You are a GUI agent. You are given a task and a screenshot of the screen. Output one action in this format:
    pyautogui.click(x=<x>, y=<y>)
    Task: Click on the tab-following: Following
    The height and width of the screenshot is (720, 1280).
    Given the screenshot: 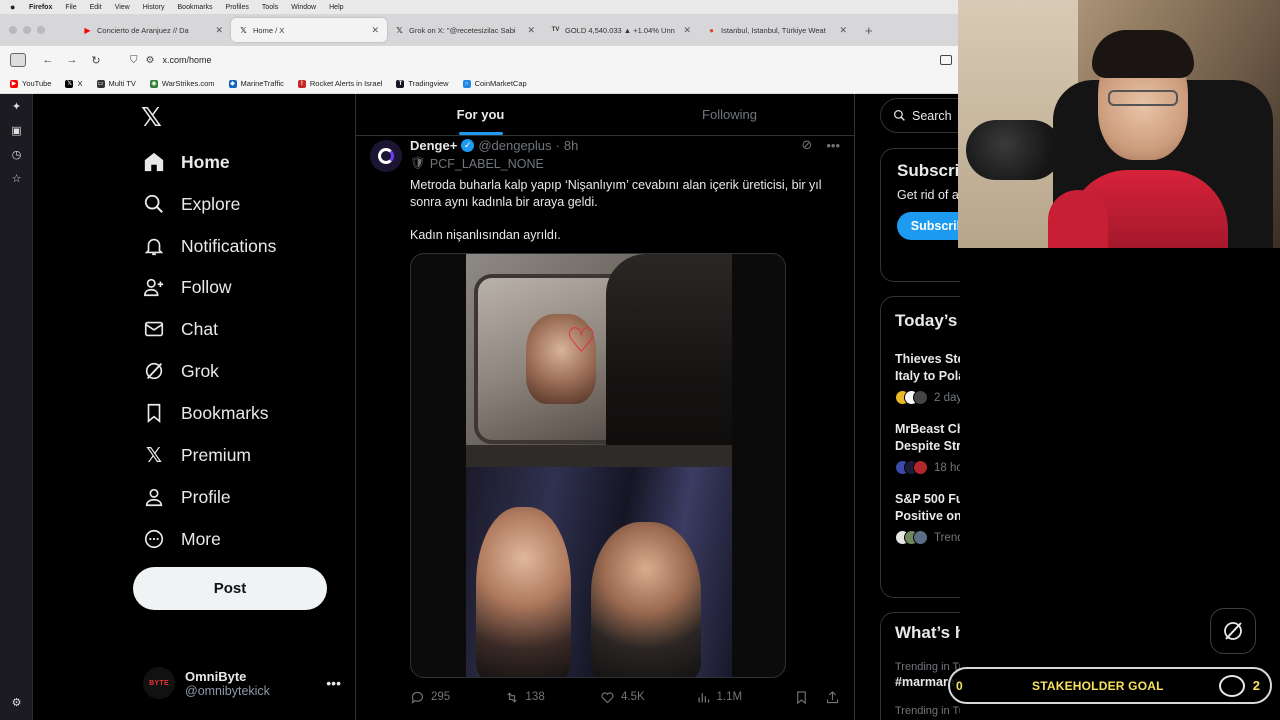 What is the action you would take?
    pyautogui.click(x=729, y=114)
    